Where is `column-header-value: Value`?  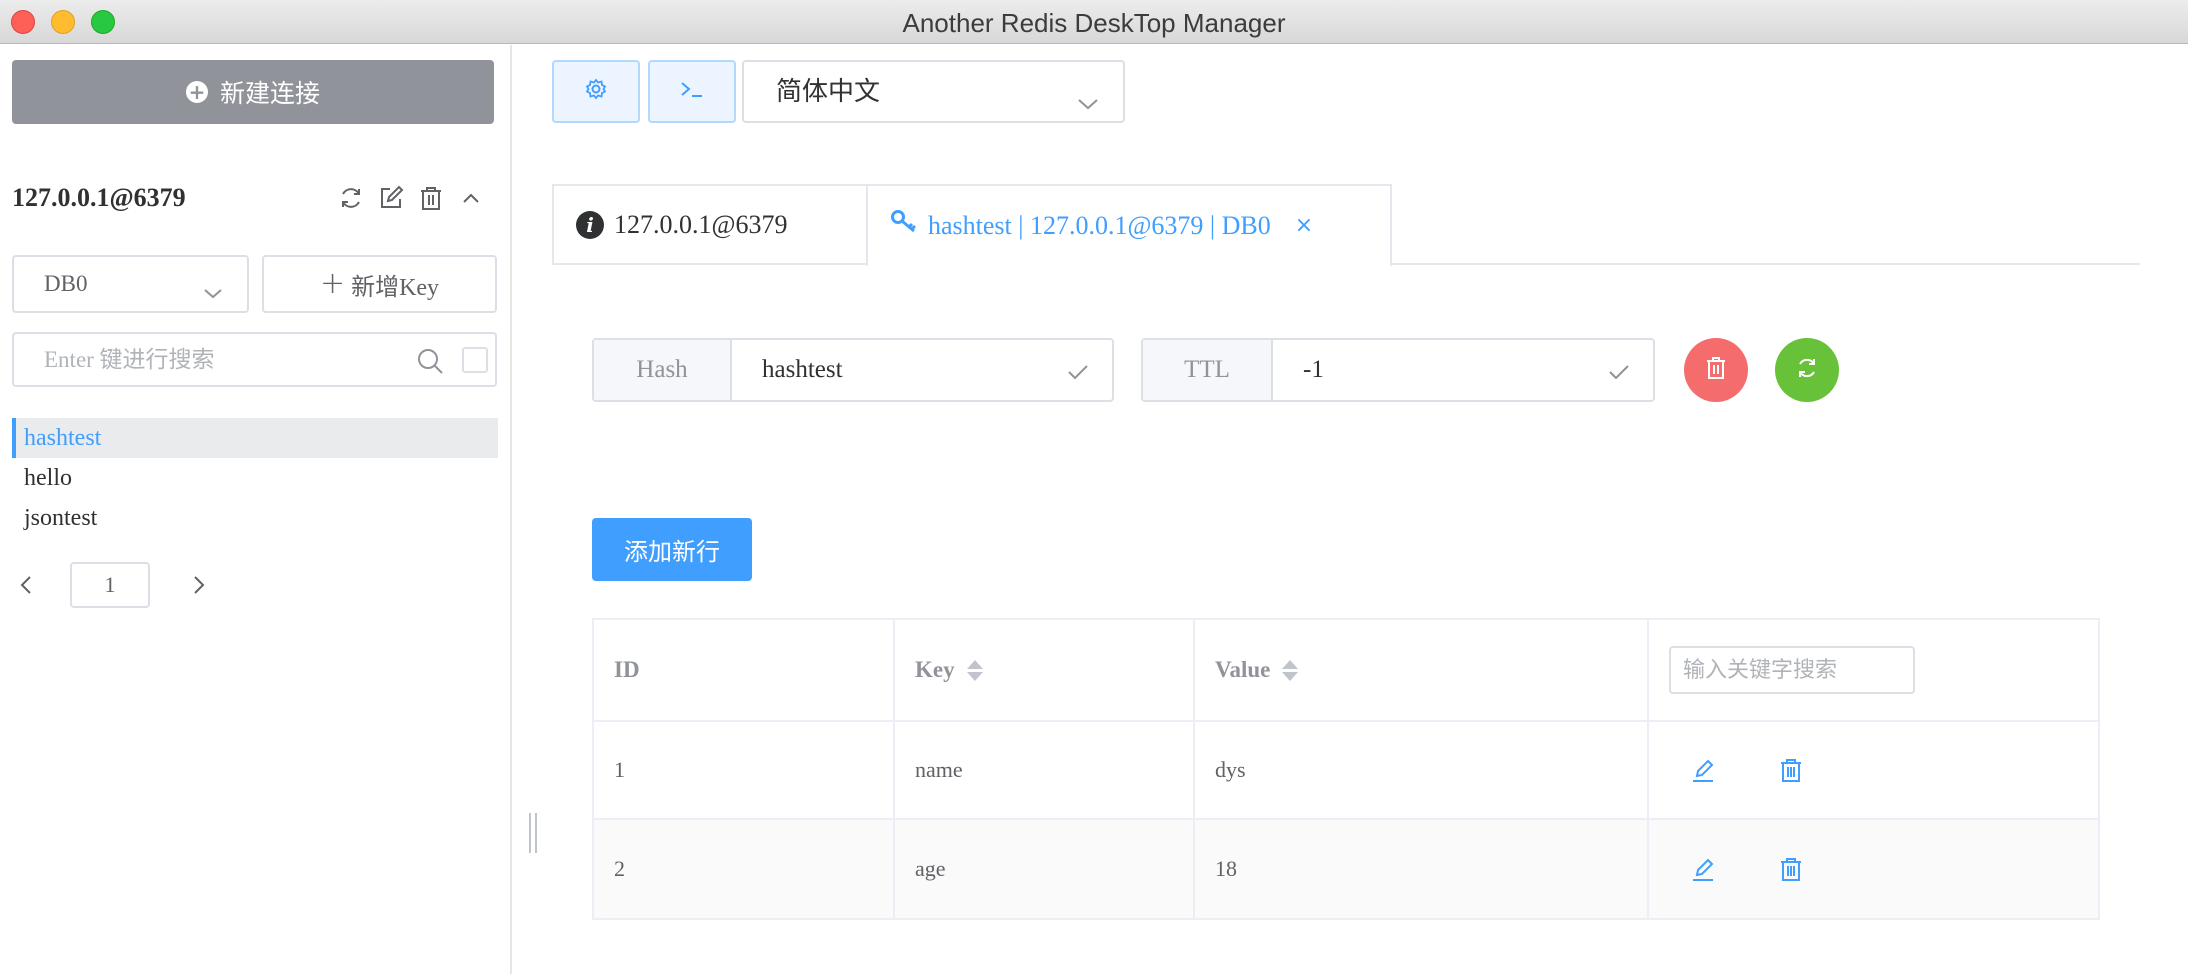 column-header-value: Value is located at coordinates (1422, 670).